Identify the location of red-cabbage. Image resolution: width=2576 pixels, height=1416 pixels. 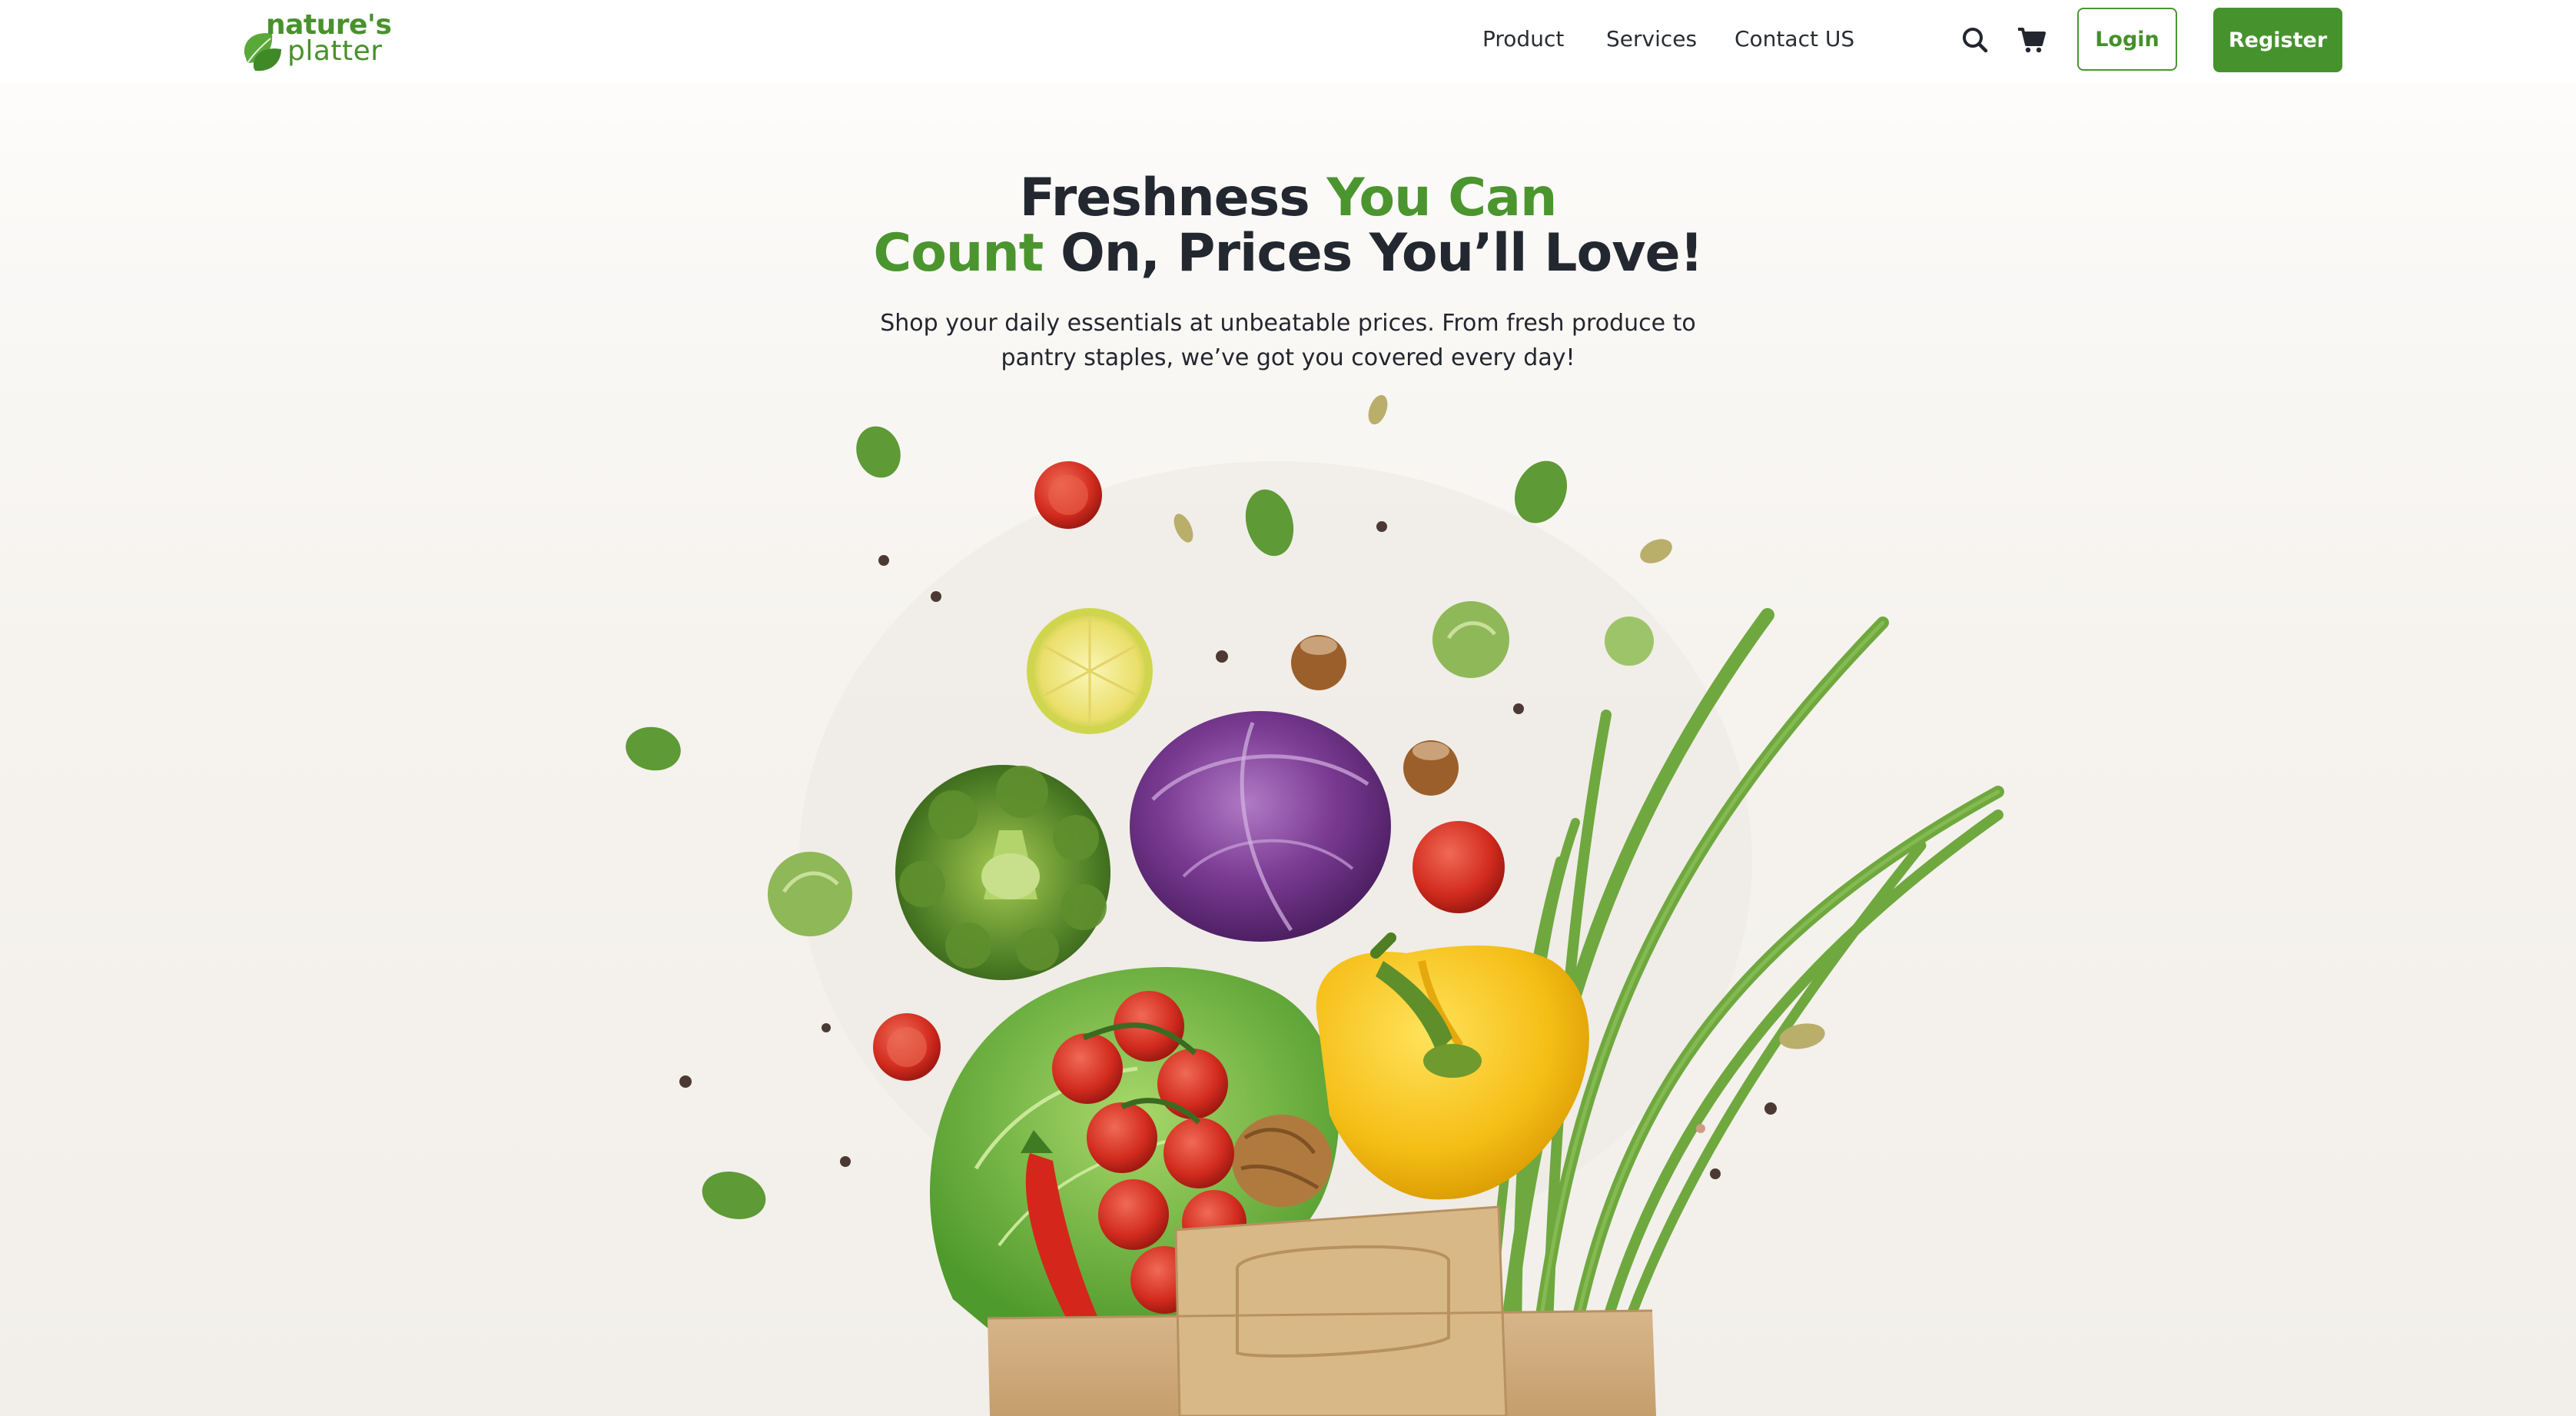
(1260, 826).